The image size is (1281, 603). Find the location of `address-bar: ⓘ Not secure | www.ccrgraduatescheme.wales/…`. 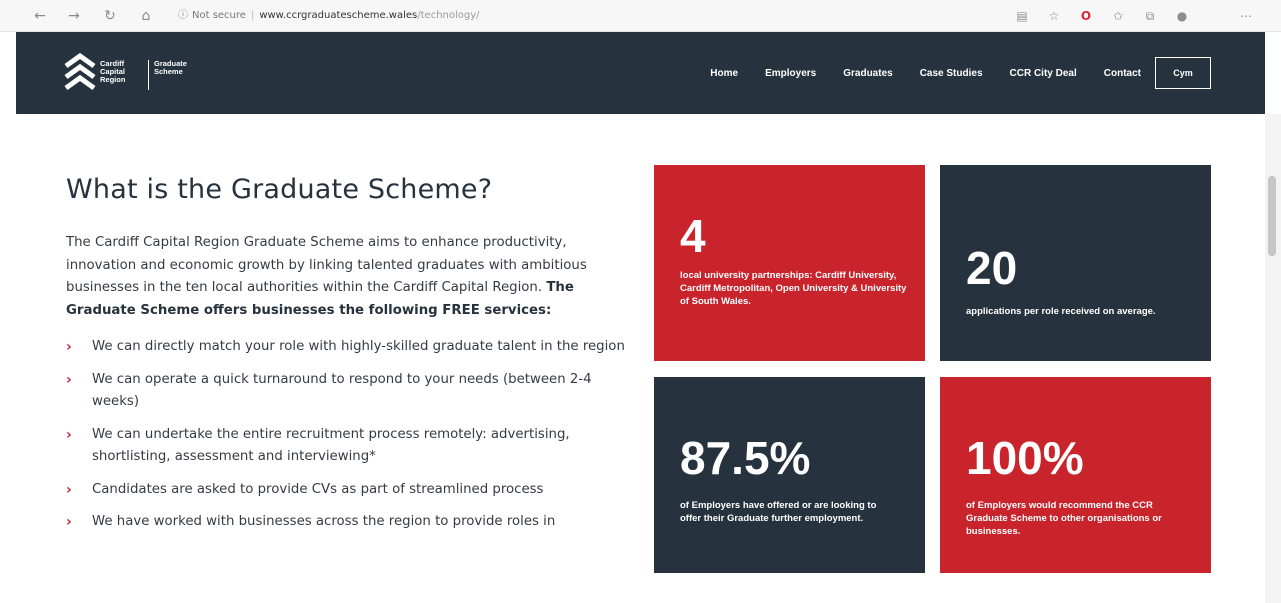

address-bar: ⓘ Not secure | www.ccrgraduatescheme.wales/… is located at coordinates (528, 16).